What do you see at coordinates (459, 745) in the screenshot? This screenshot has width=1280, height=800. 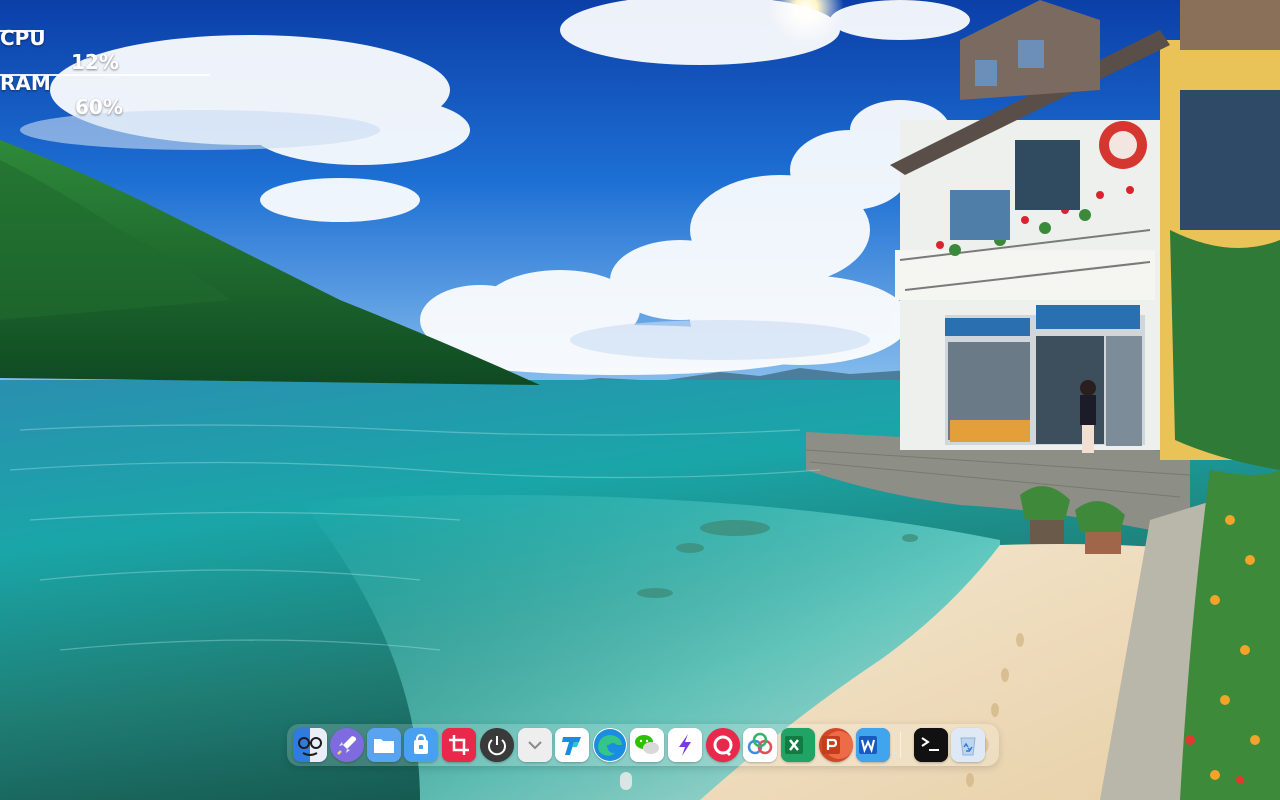 I see `crop-tool-icon` at bounding box center [459, 745].